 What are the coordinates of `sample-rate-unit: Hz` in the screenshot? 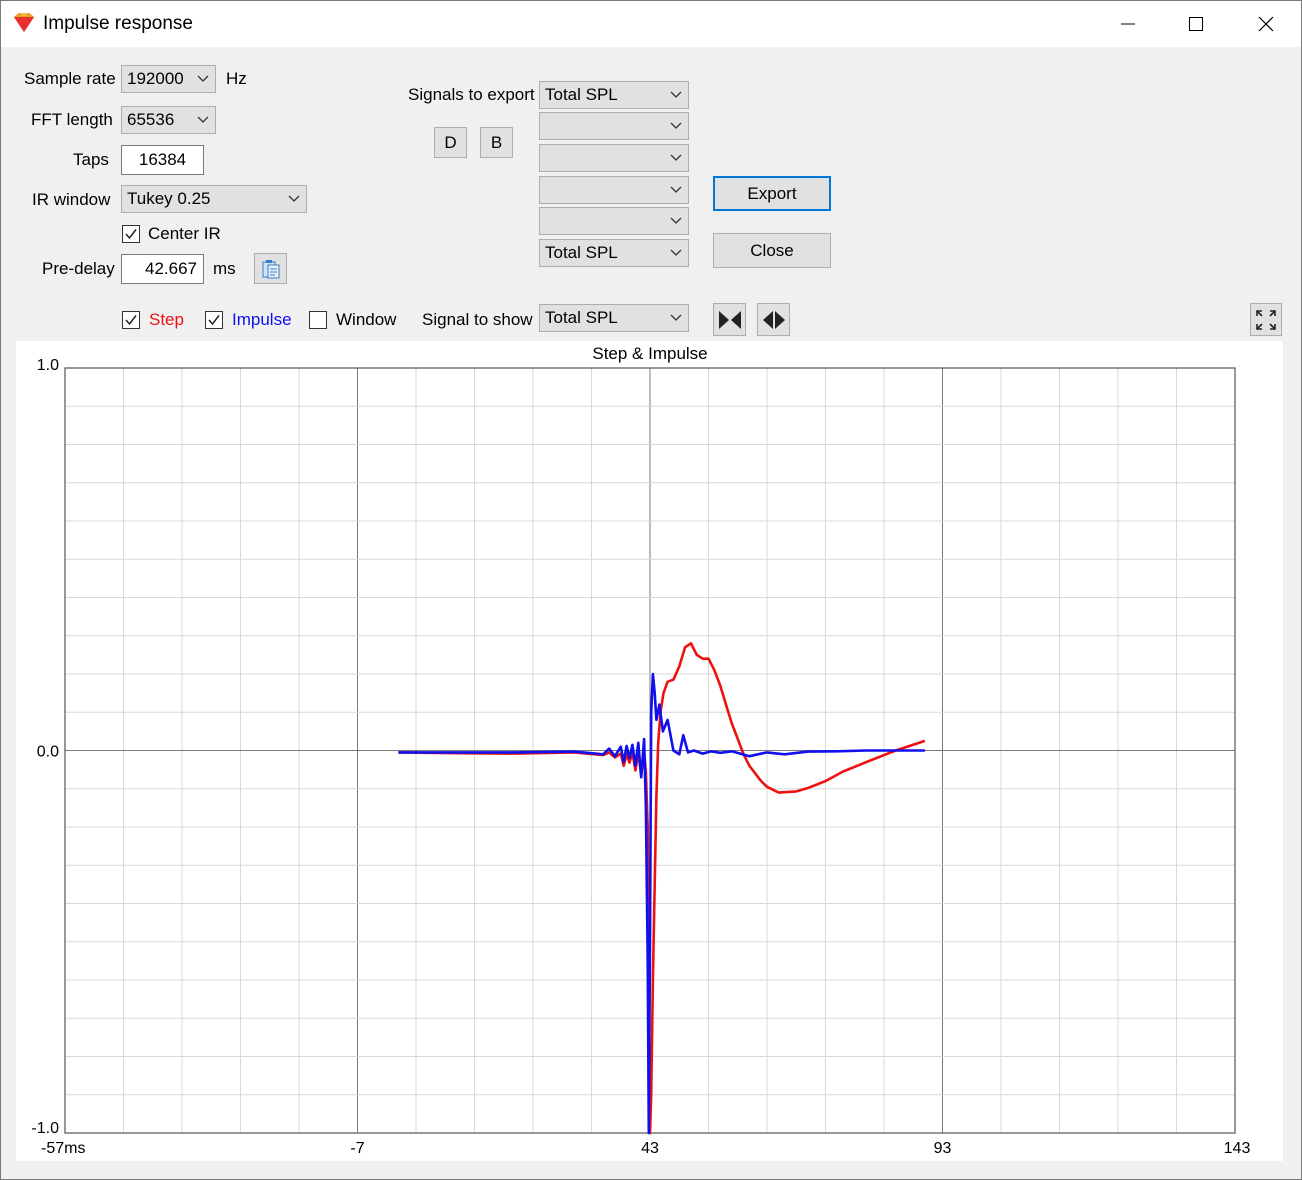 It's located at (236, 78).